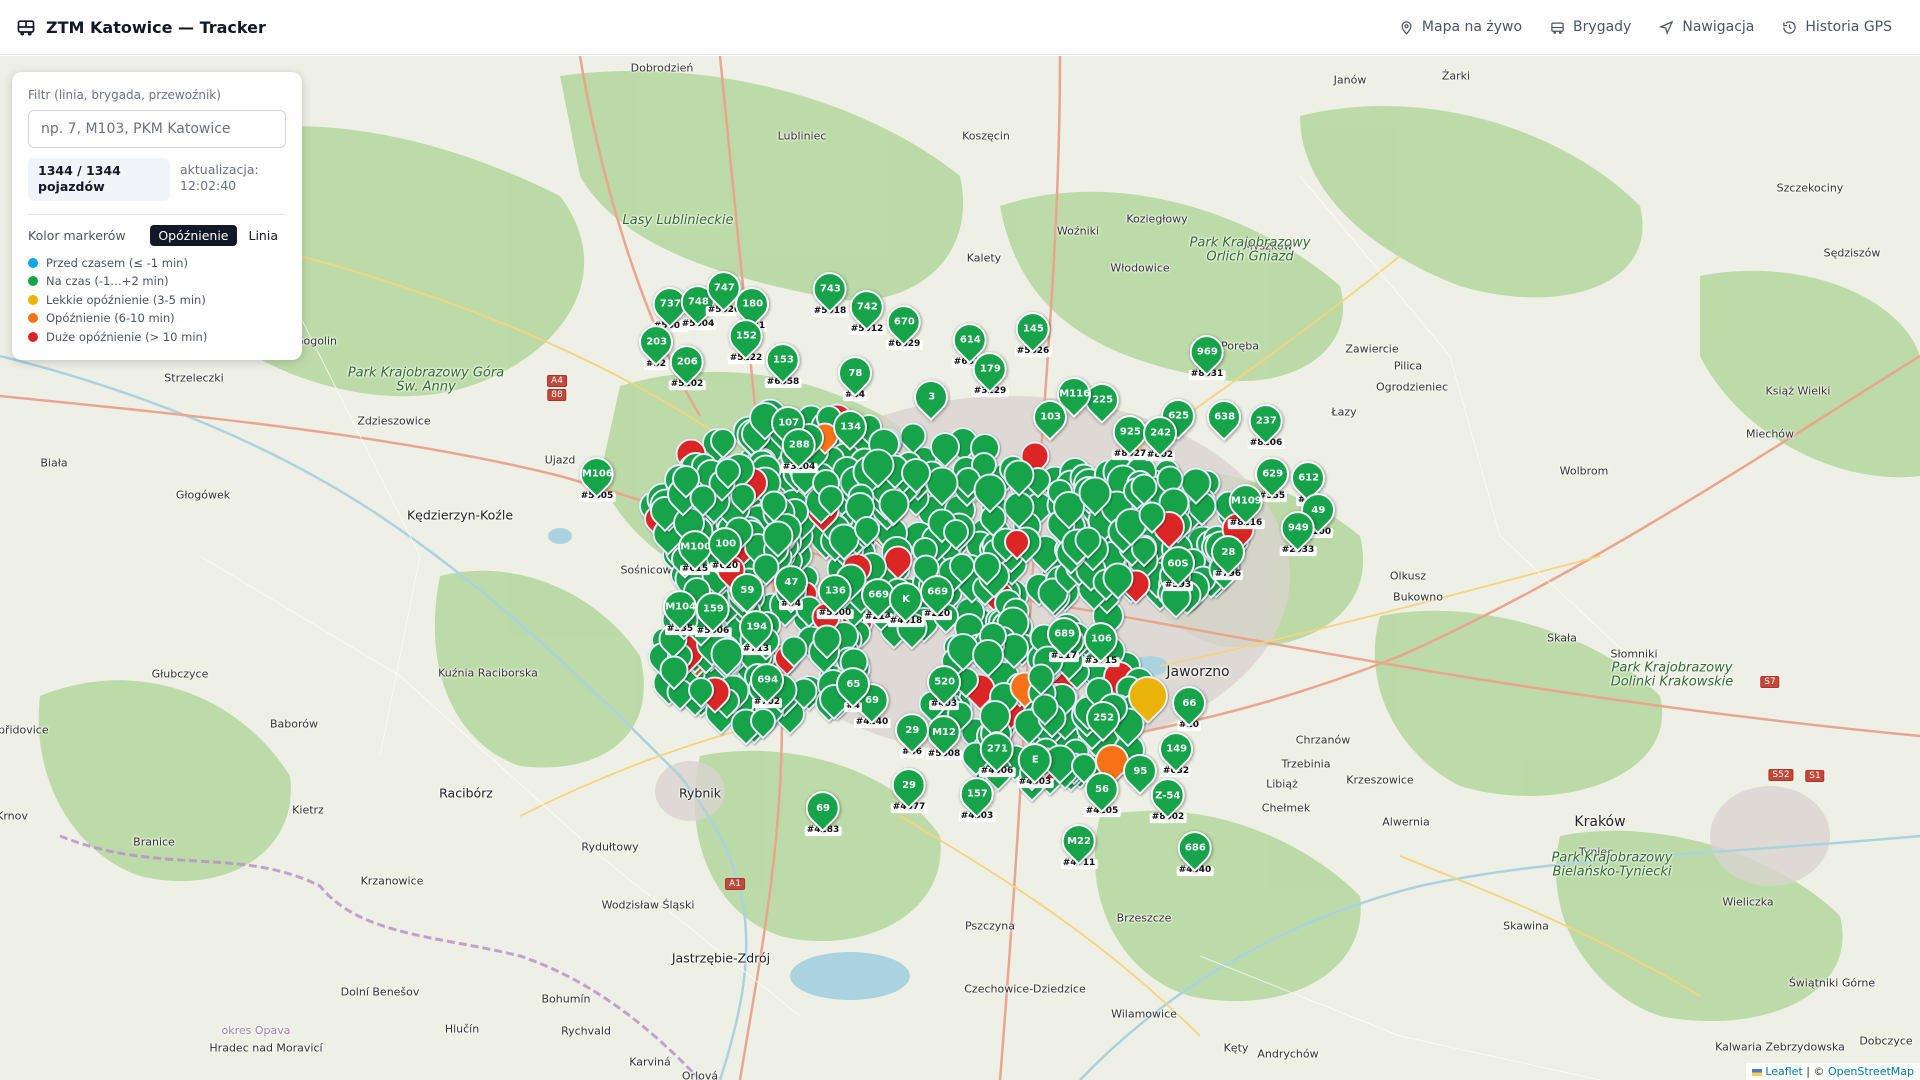  What do you see at coordinates (1783, 1071) in the screenshot?
I see `leaflet-link: Leaflet` at bounding box center [1783, 1071].